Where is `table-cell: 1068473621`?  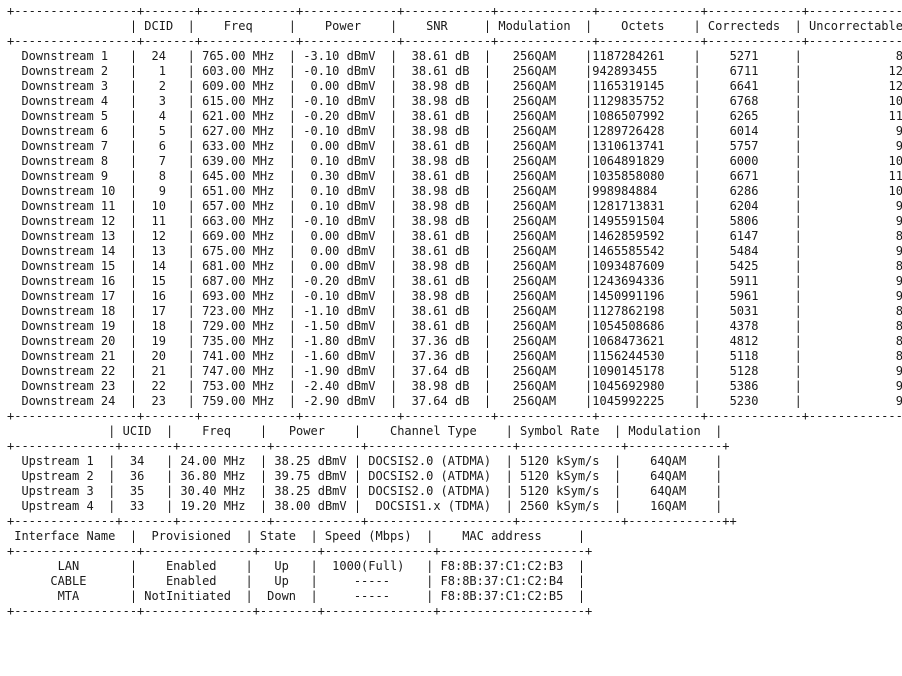 table-cell: 1068473621 is located at coordinates (643, 341).